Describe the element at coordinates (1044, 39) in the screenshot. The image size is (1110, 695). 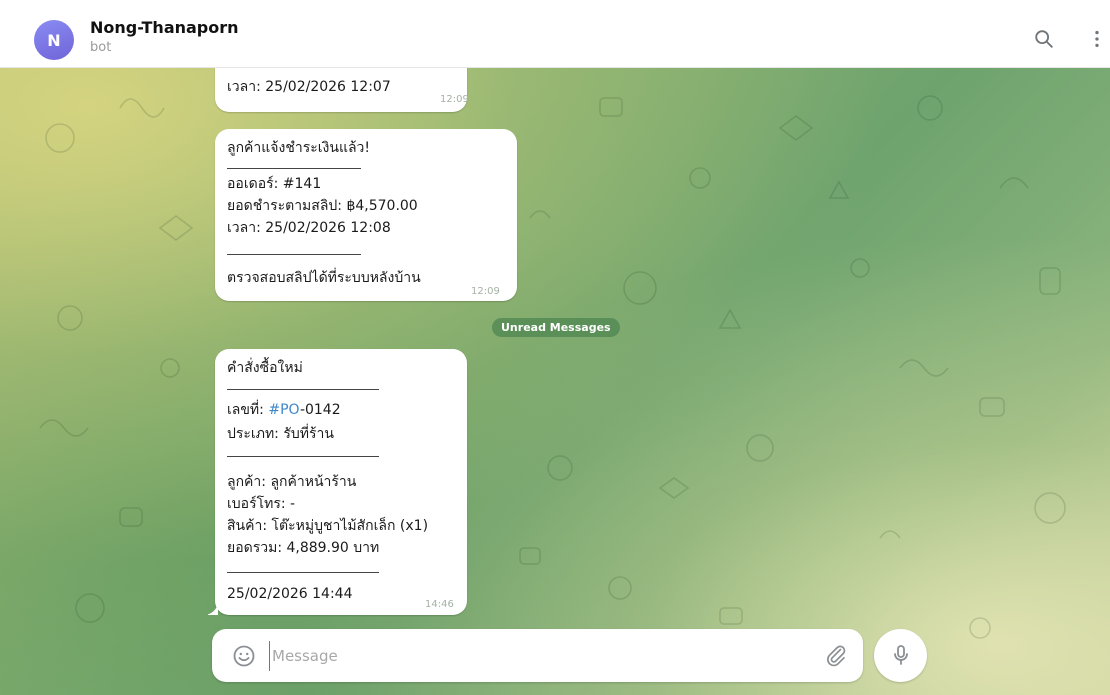
I see `search-icon` at that location.